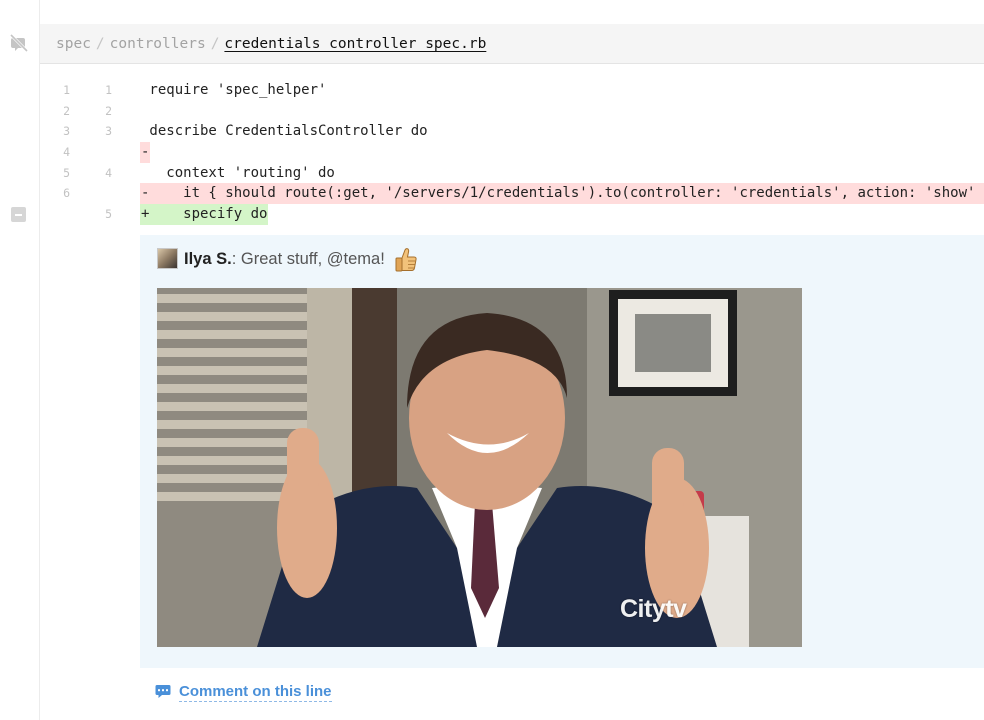  What do you see at coordinates (234, 90) in the screenshot?
I see `code-line: require 'spec_helper'` at bounding box center [234, 90].